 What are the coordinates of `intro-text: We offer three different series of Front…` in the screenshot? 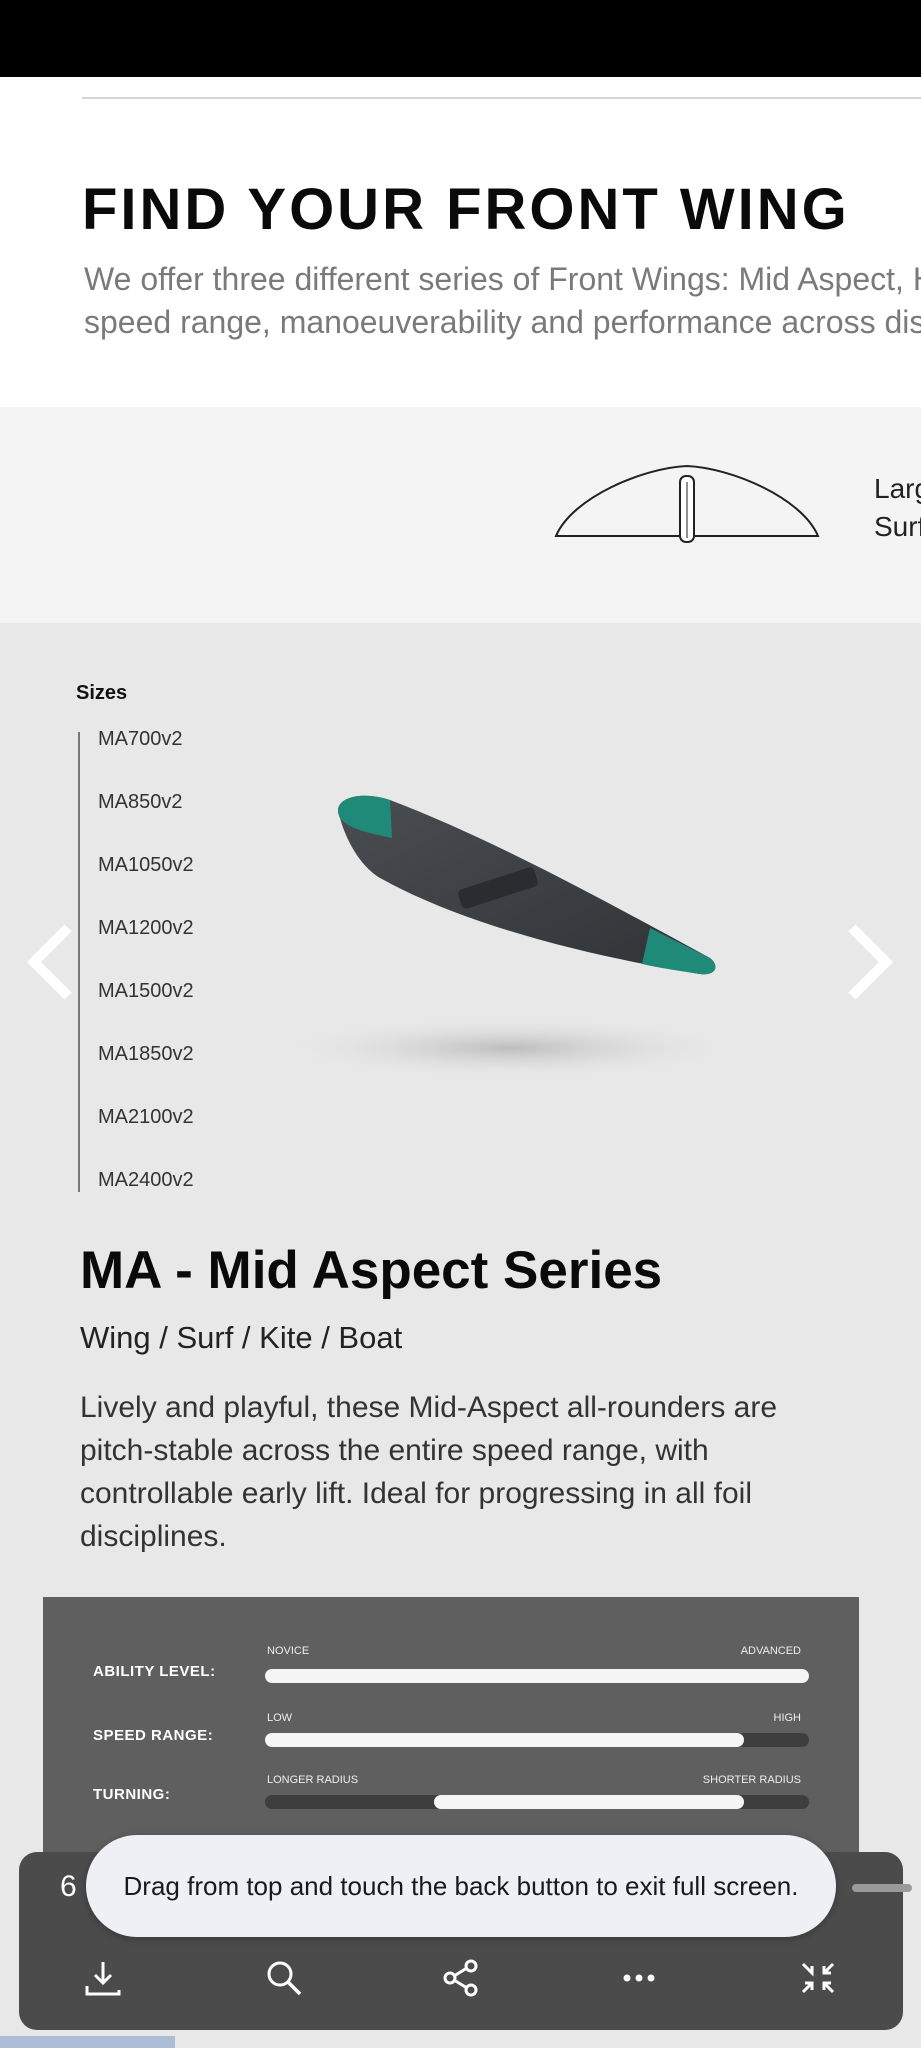 It's located at (502, 301).